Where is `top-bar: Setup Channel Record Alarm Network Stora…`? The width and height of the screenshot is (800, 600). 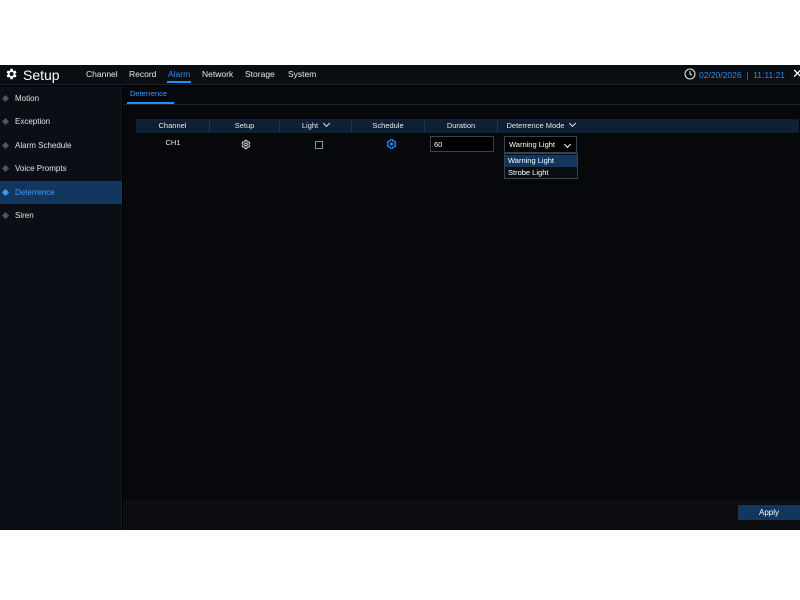
top-bar: Setup Channel Record Alarm Network Stora… is located at coordinates (400, 75).